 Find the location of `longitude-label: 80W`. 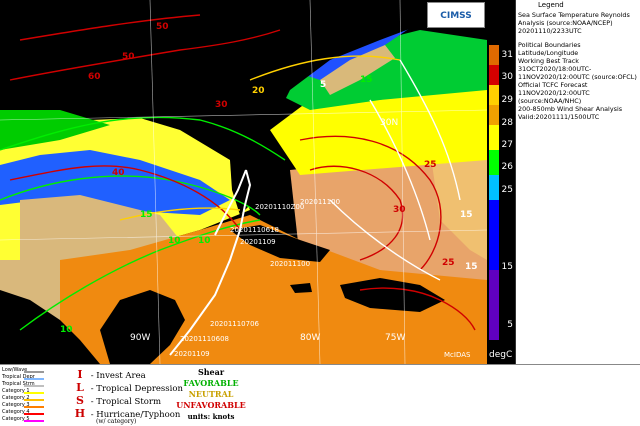

longitude-label: 80W is located at coordinates (310, 338).